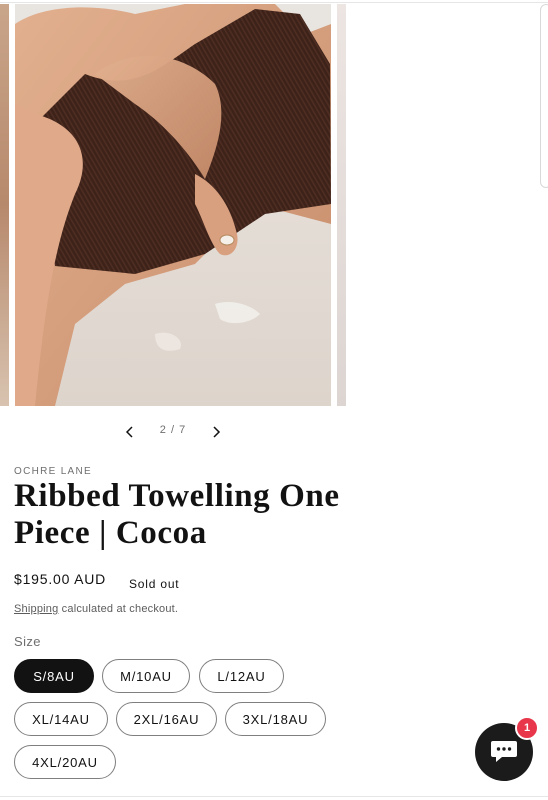 Image resolution: width=548 pixels, height=800 pixels. Describe the element at coordinates (341, 205) in the screenshot. I see `next-slide-peek` at that location.